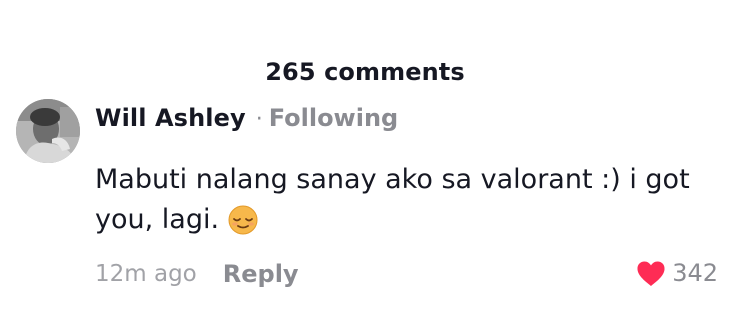 Image resolution: width=750 pixels, height=324 pixels. I want to click on comment-header: Will Ashley · Following, so click(246, 118).